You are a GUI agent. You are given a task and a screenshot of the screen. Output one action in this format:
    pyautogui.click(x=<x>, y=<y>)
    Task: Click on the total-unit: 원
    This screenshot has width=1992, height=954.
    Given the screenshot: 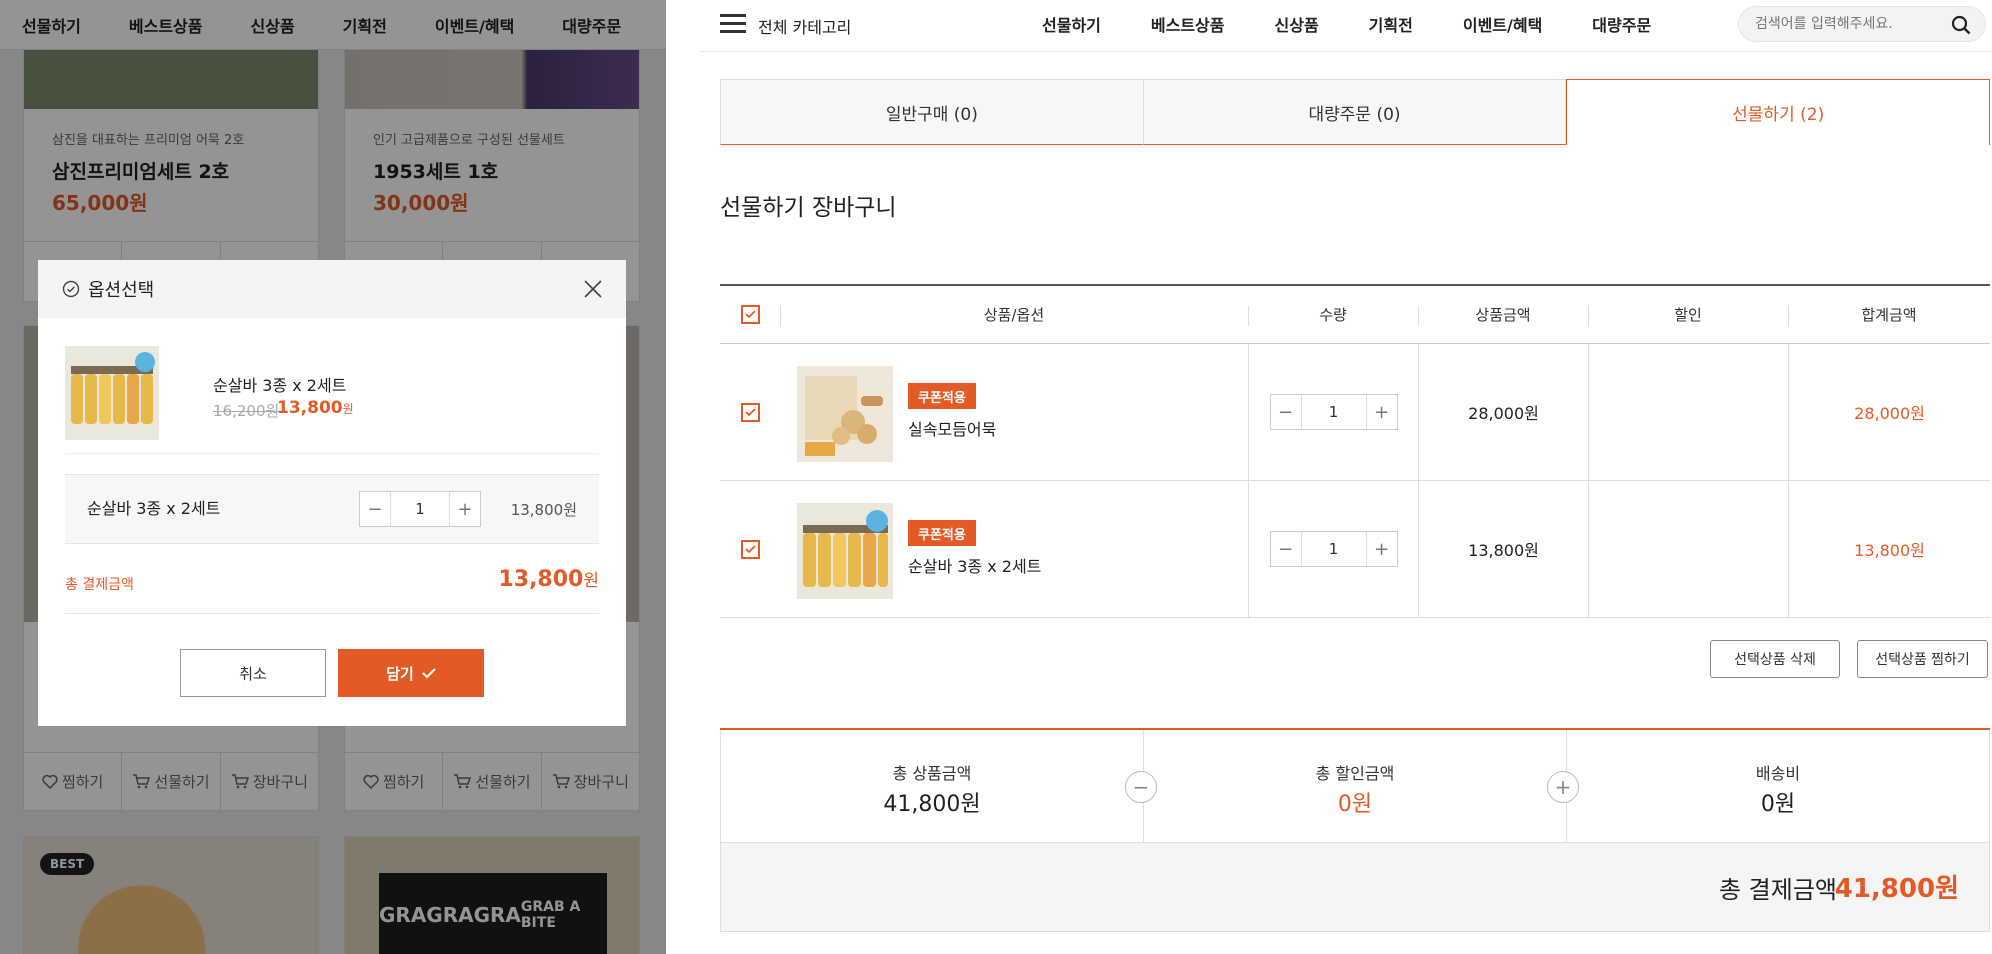 What is the action you would take?
    pyautogui.click(x=591, y=581)
    